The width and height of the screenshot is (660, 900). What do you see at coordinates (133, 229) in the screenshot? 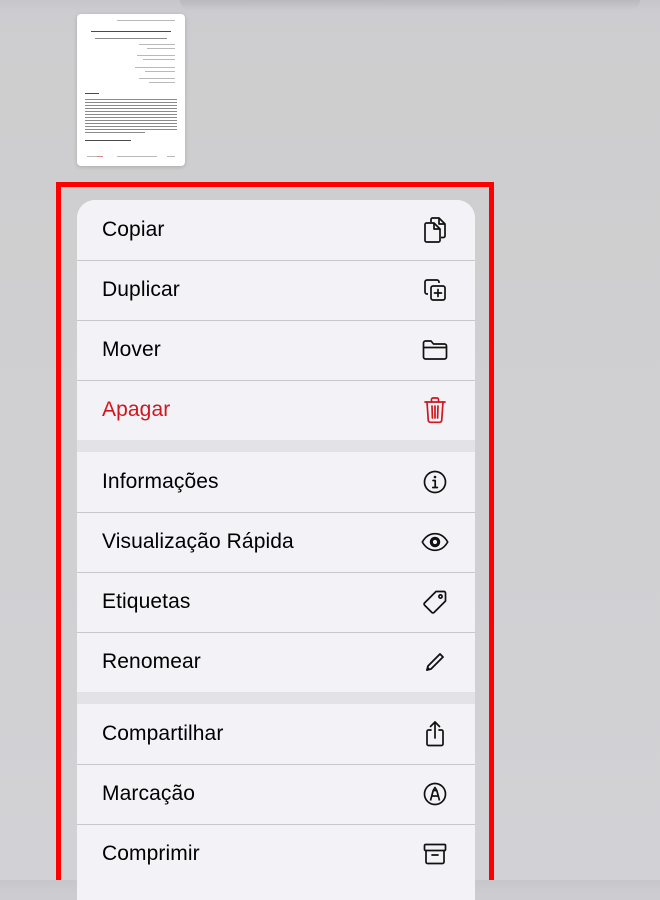
I see `menu-item-label: Copiar` at bounding box center [133, 229].